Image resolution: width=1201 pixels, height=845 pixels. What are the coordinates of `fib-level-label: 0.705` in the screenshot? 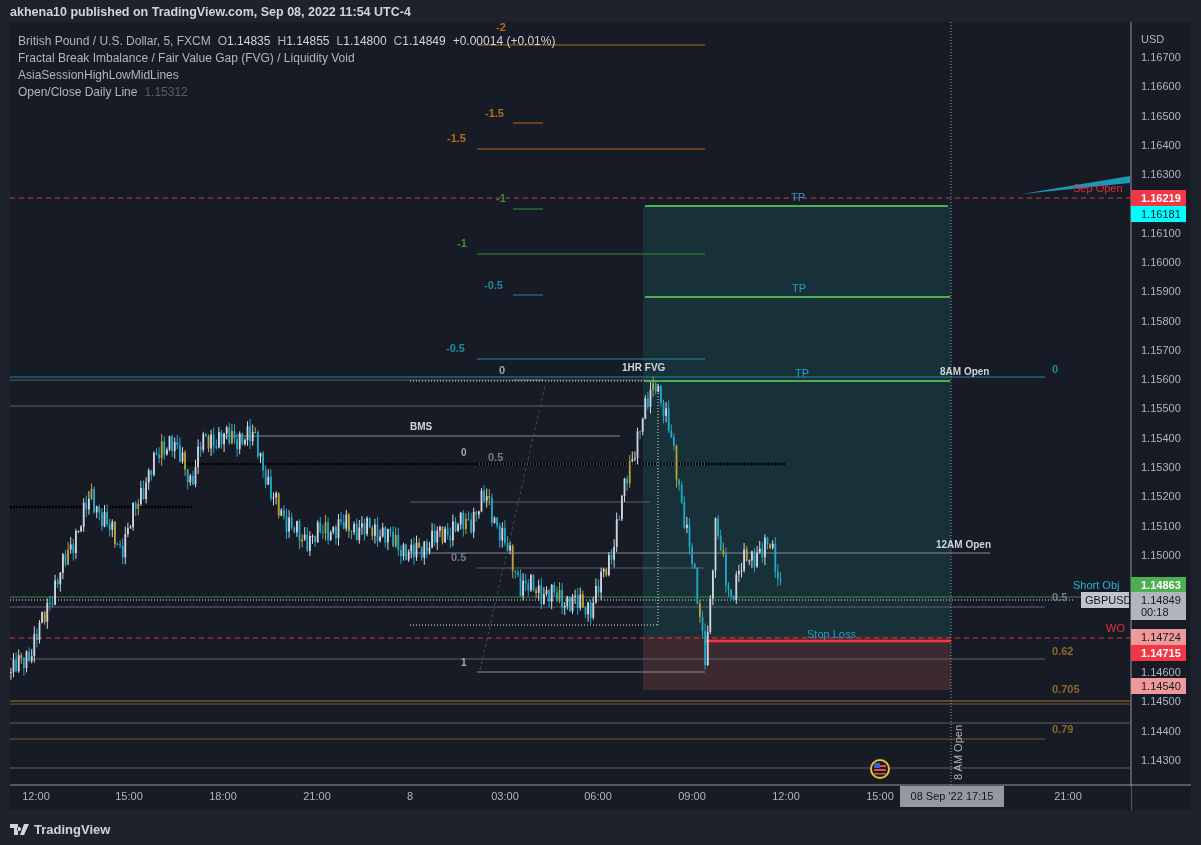 It's located at (1066, 689).